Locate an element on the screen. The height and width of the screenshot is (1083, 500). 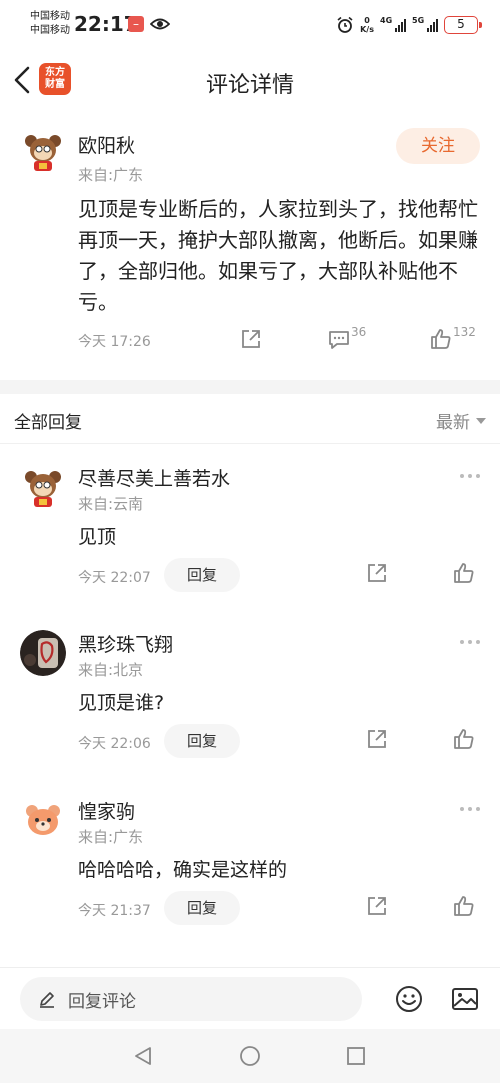
status-bar: 中国移动 中国移动 22:17 – 0 K/s 4G 5G 5 is located at coordinates (250, 25).